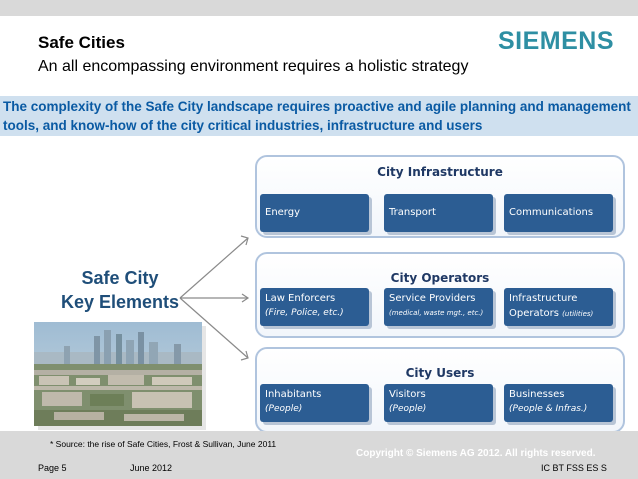 This screenshot has width=638, height=479. Describe the element at coordinates (548, 409) in the screenshot. I see `card-sub: (People & Infras.)` at that location.